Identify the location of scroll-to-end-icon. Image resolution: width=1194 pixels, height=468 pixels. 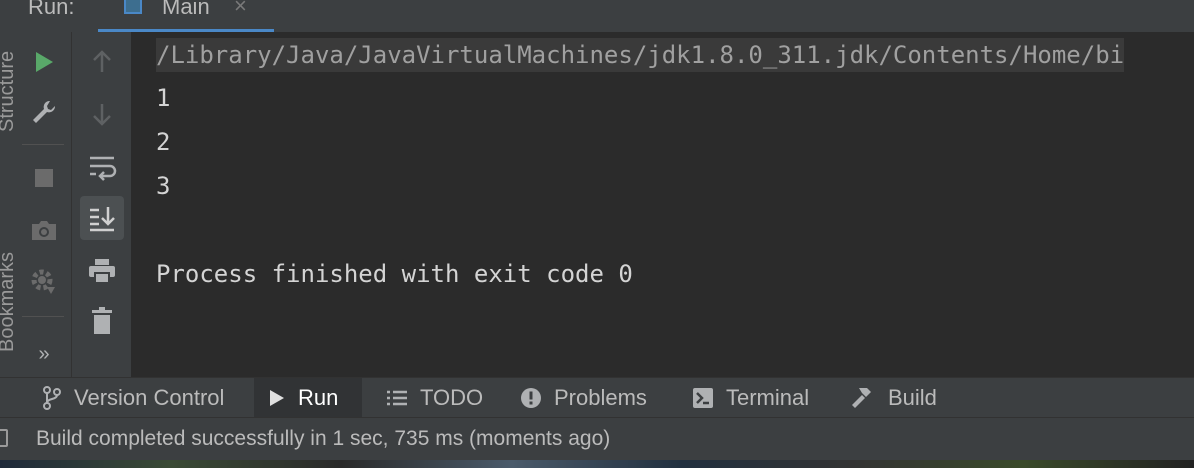
(102, 219).